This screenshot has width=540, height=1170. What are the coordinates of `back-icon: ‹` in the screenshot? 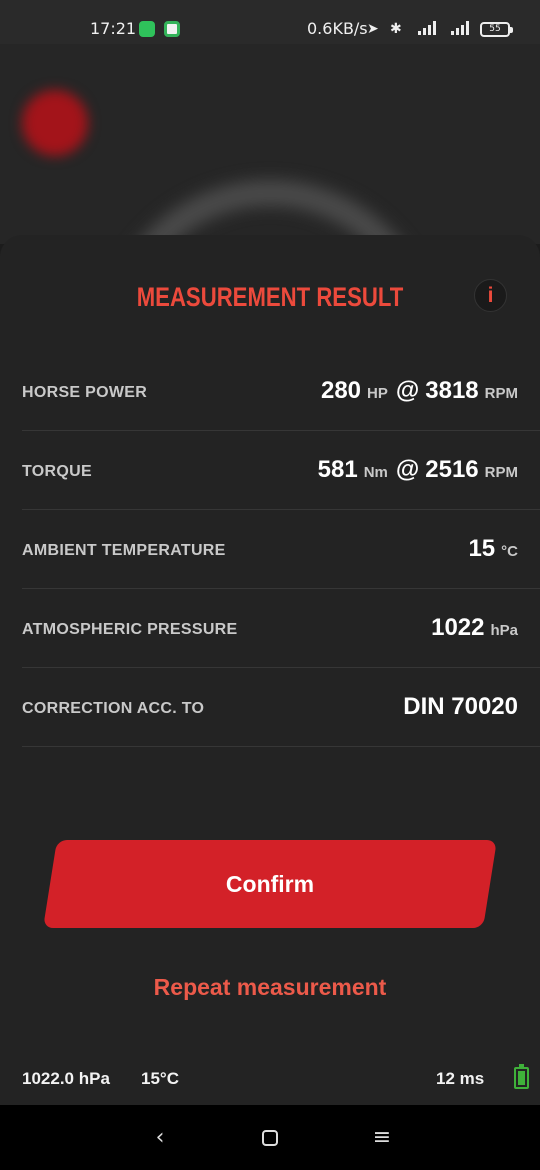 It's located at (160, 1138).